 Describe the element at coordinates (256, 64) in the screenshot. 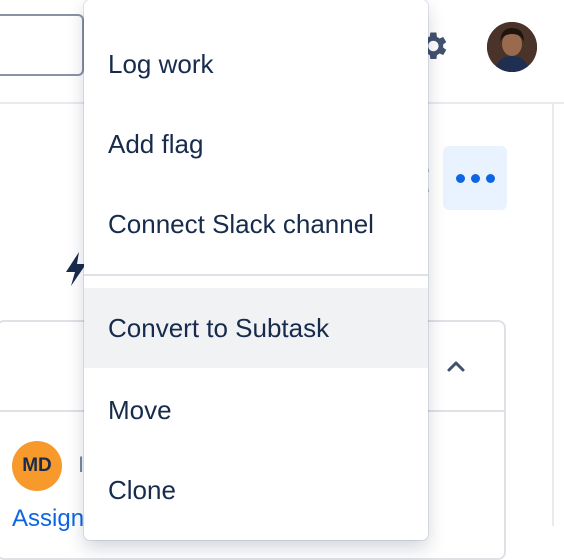

I see `menu-item-log-work: Log work` at that location.